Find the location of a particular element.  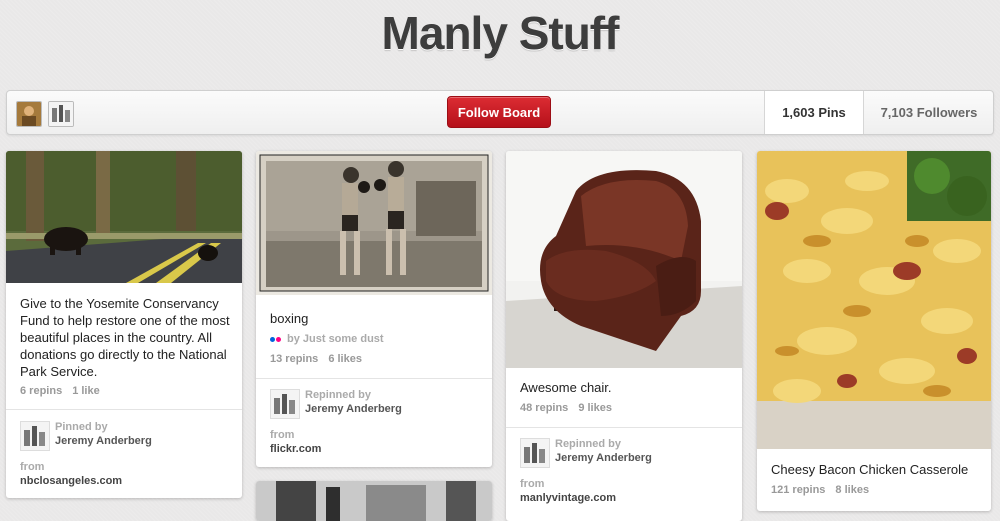

source-link: manlyvintage.com is located at coordinates (568, 498).